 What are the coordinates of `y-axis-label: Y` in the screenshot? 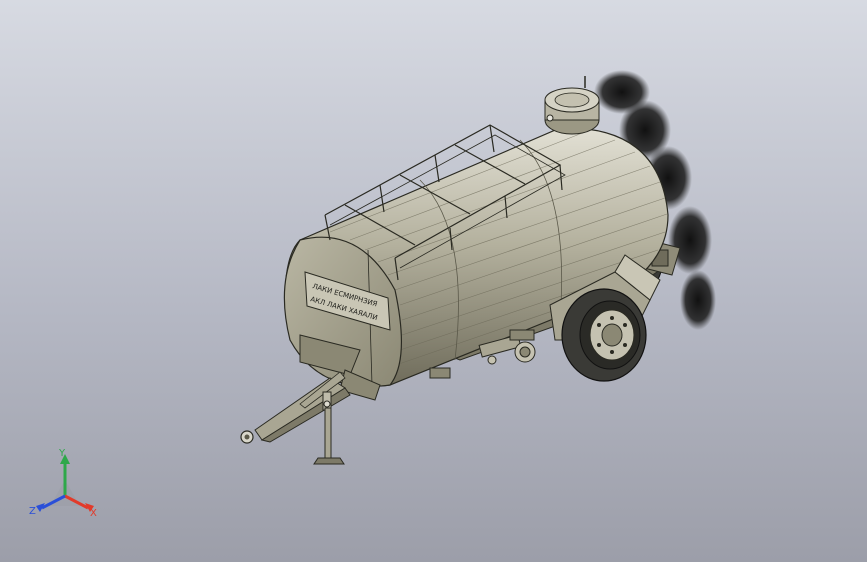 It's located at (62, 453).